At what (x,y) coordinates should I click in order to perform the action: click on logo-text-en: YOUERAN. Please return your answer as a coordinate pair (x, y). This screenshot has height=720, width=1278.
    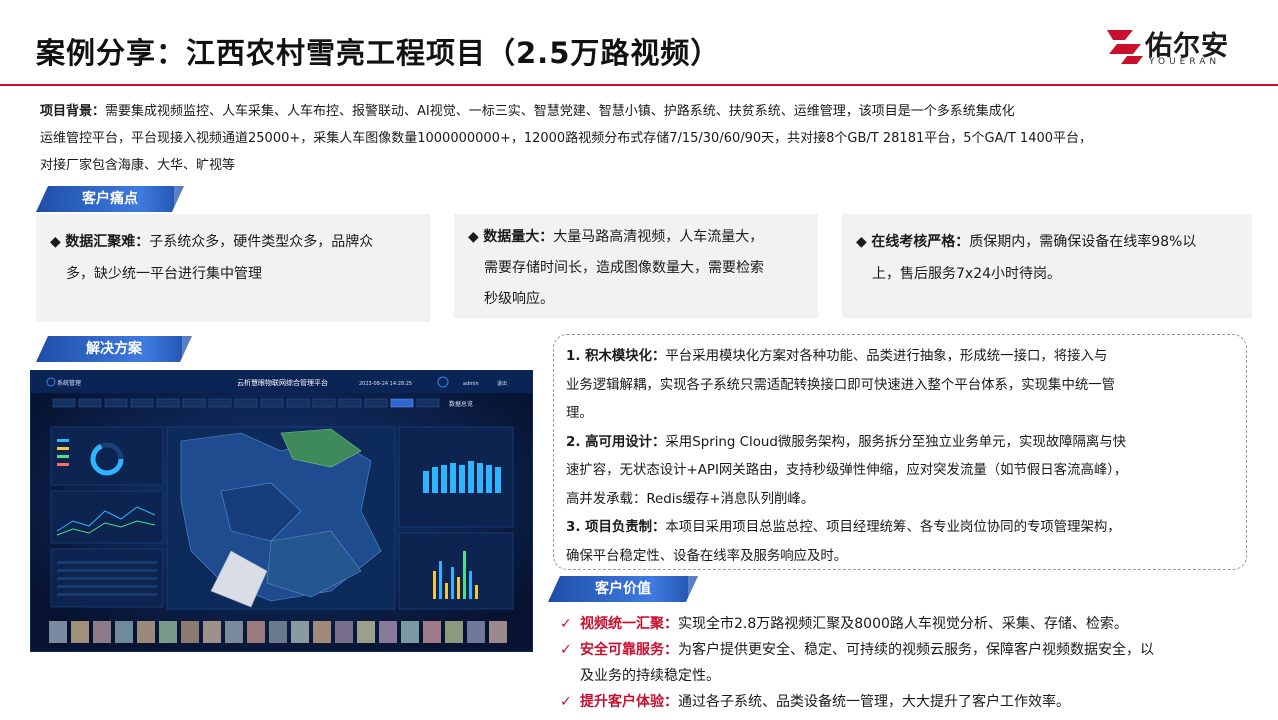
    Looking at the image, I should click on (1185, 62).